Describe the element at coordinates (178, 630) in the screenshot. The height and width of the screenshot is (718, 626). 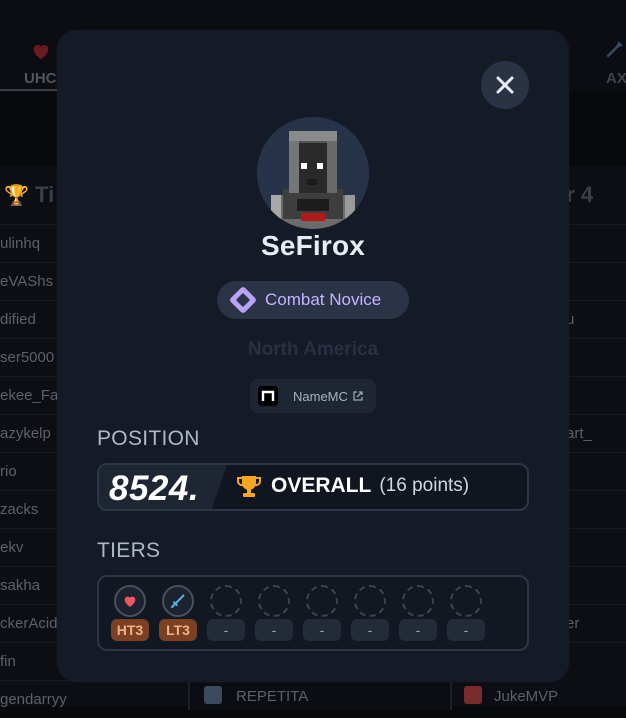
I see `tier-label: LT3` at that location.